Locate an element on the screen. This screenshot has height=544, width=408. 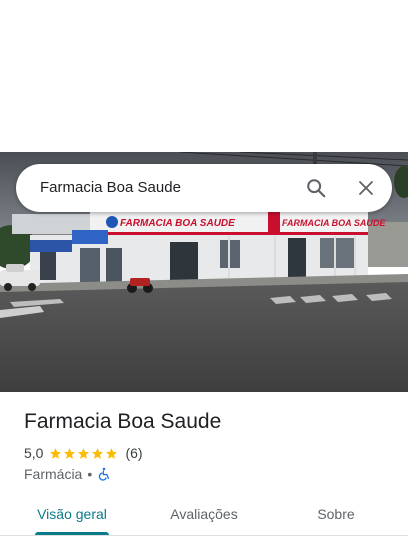
tab-overview: Visão geral is located at coordinates (72, 514).